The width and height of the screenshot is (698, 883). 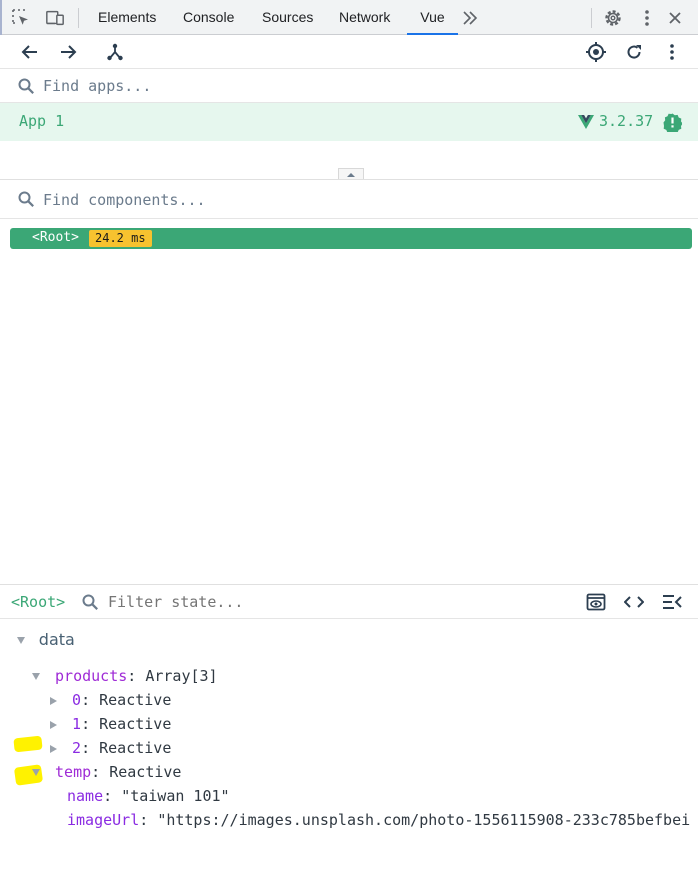 What do you see at coordinates (672, 122) in the screenshot?
I see `alert-badge-icon` at bounding box center [672, 122].